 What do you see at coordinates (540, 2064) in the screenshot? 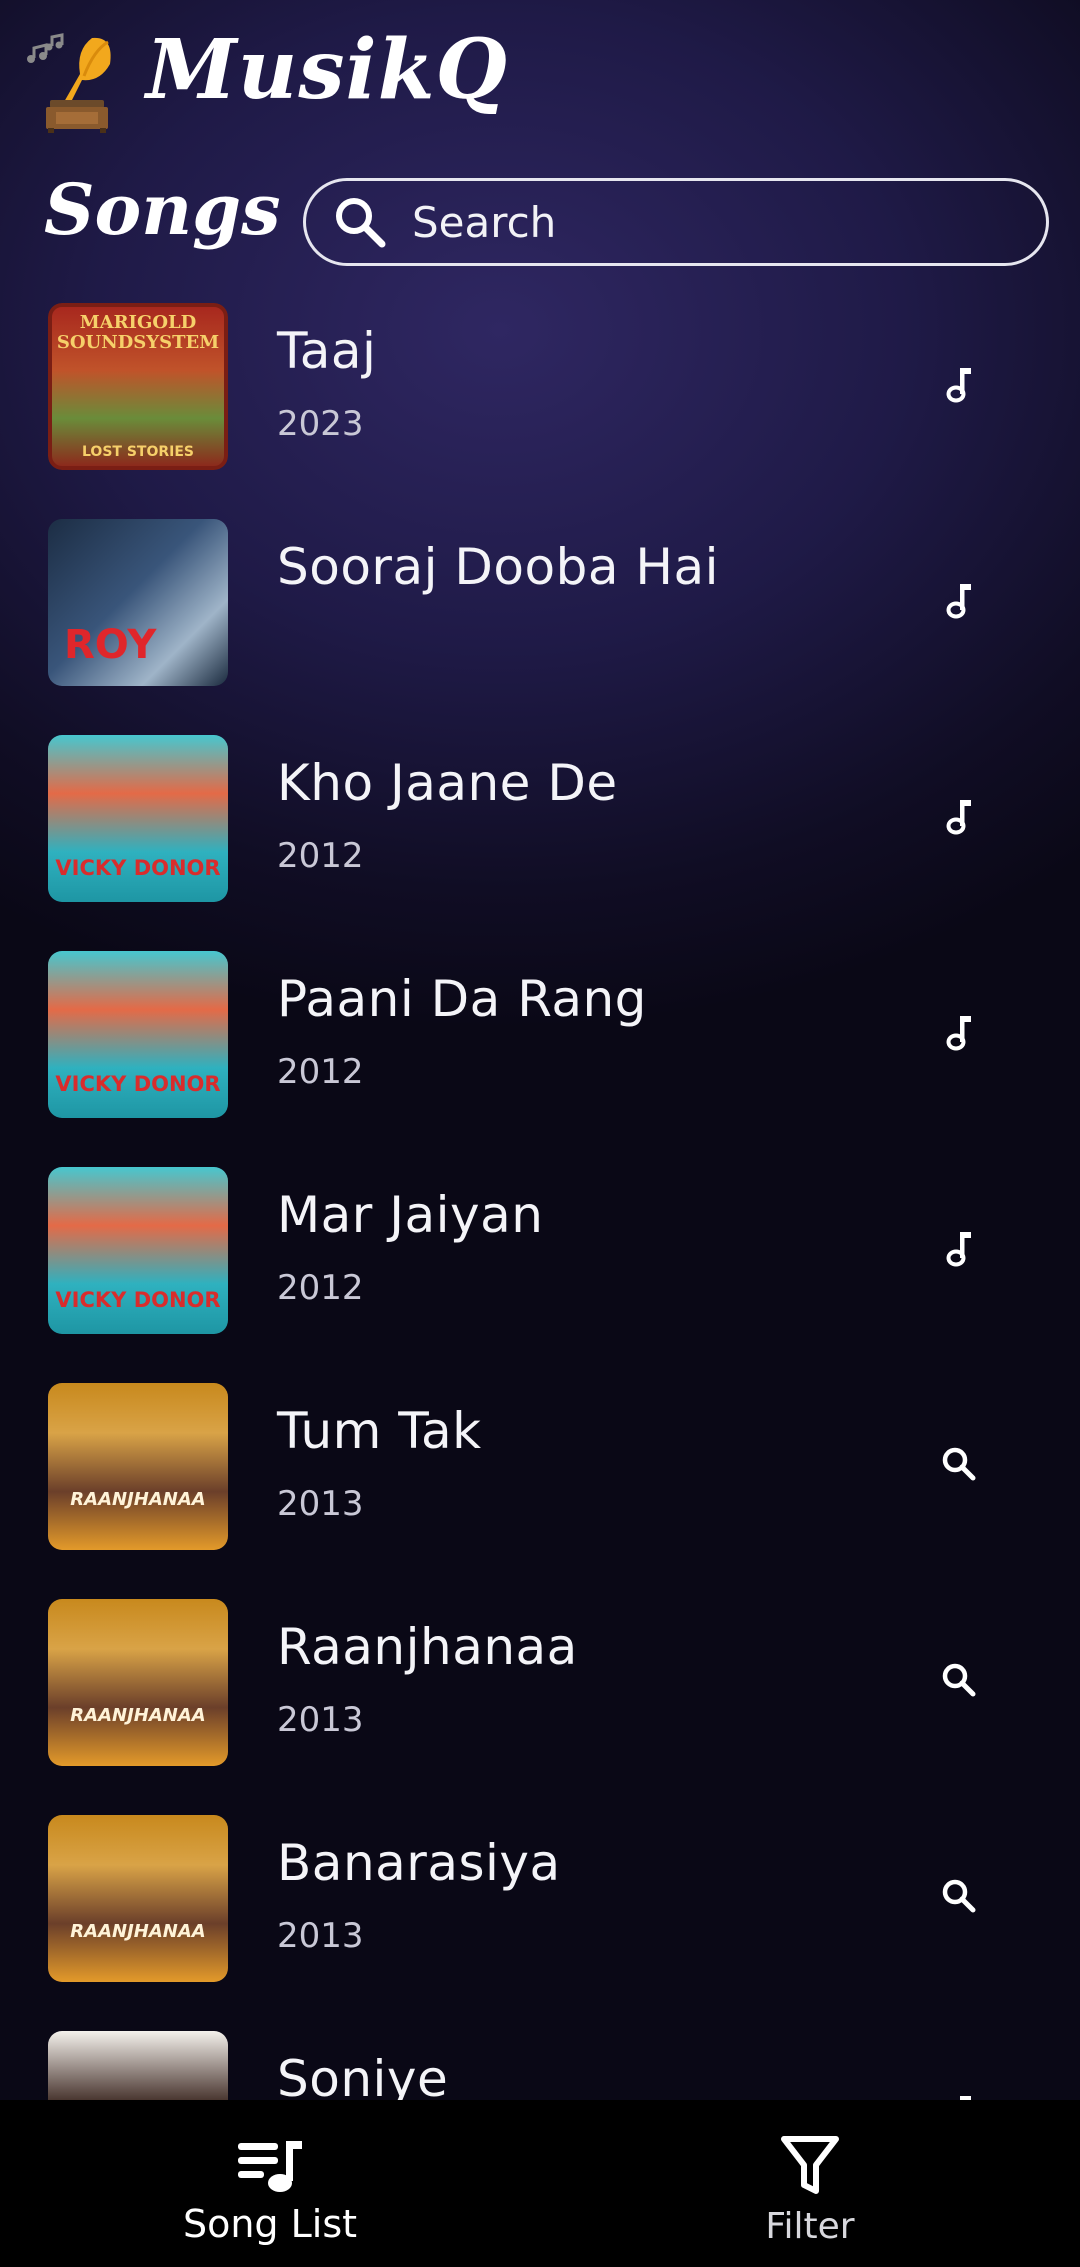
I see `song-row: Soniye` at bounding box center [540, 2064].